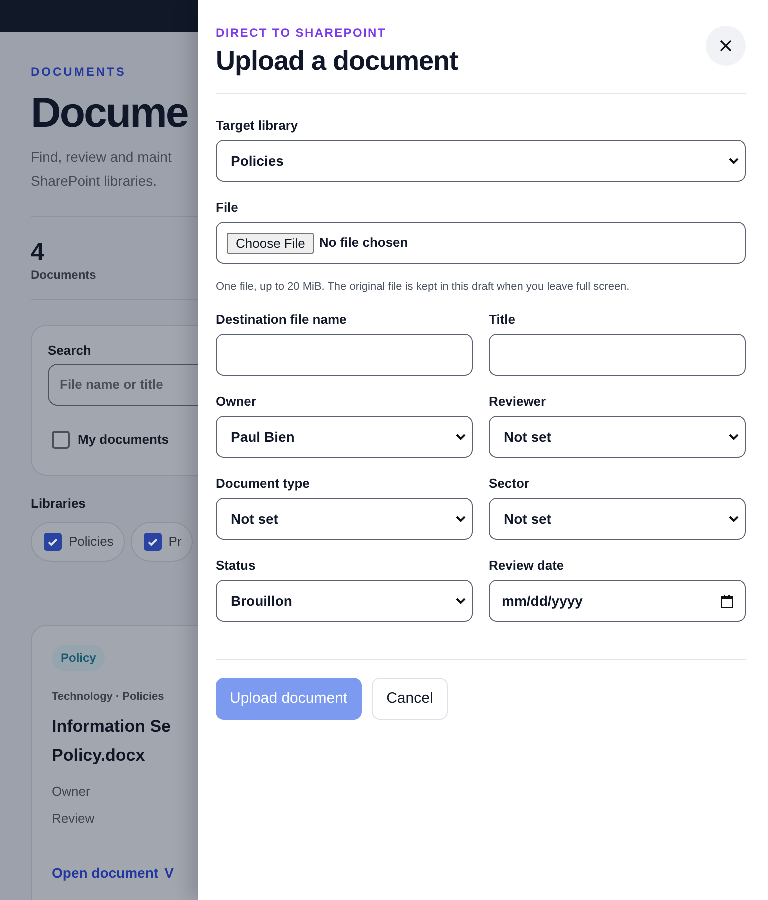 The width and height of the screenshot is (768, 900). I want to click on field-label: Review date, so click(527, 566).